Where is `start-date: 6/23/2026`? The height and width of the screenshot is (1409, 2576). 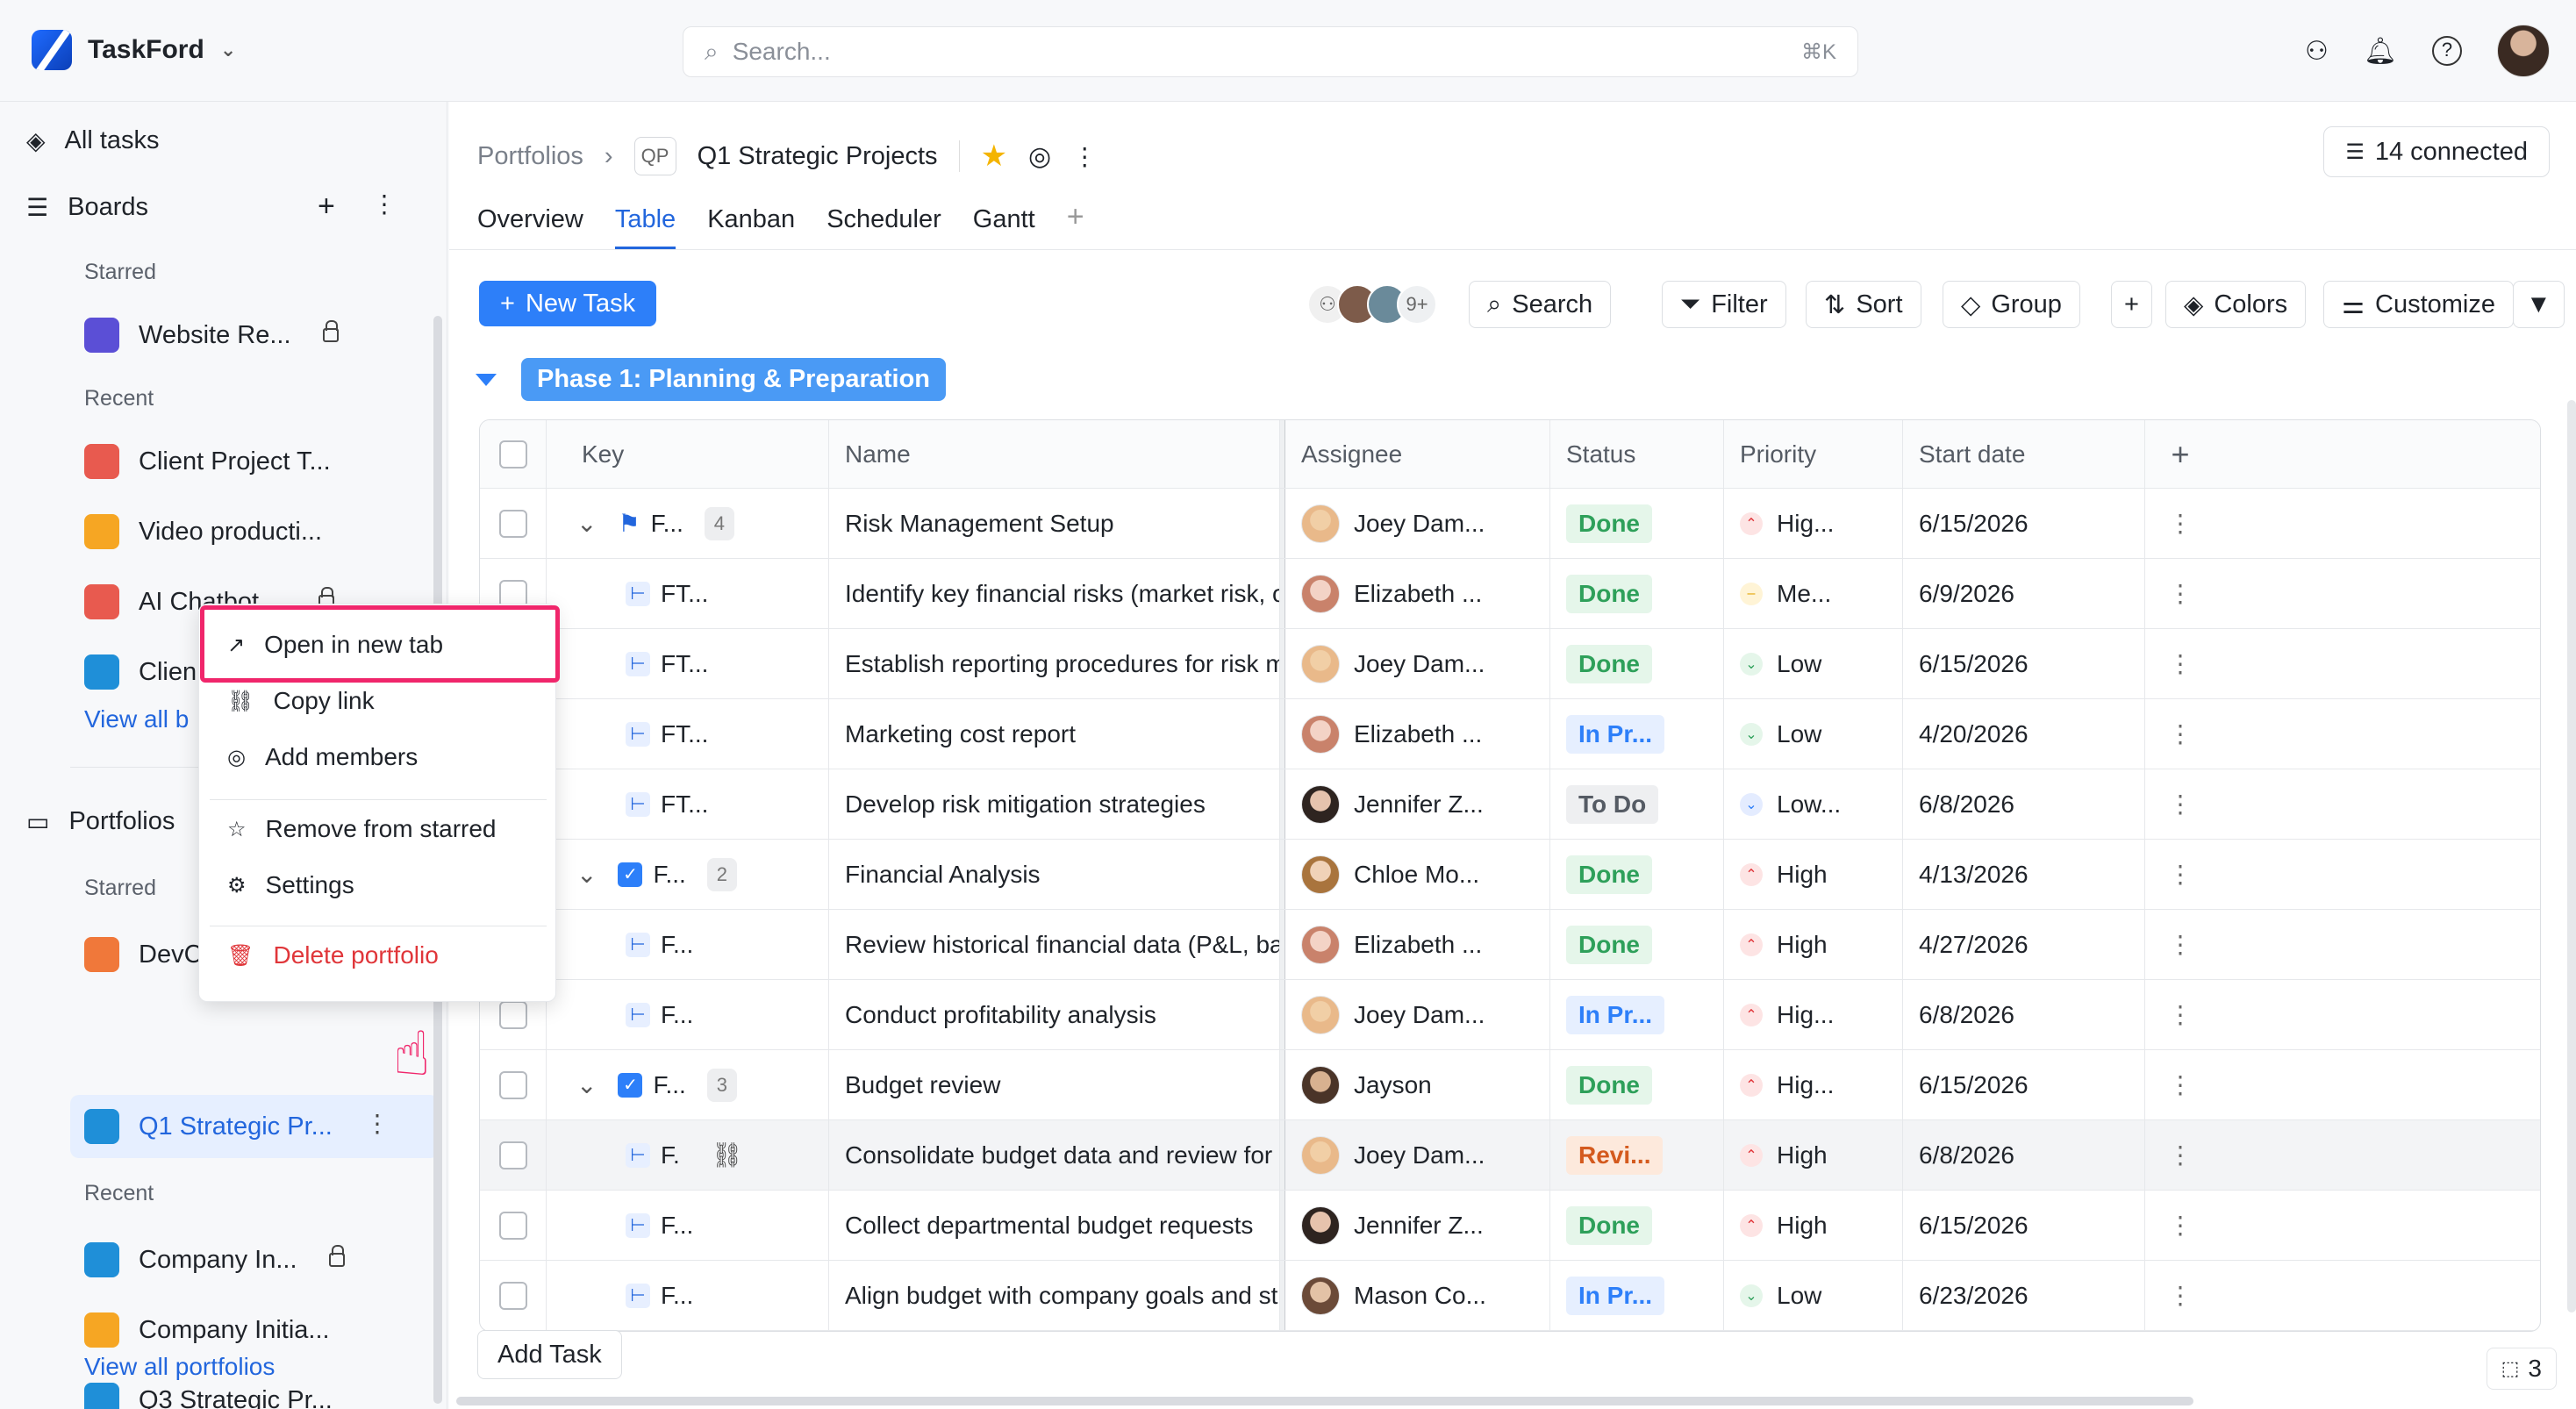 start-date: 6/23/2026 is located at coordinates (1974, 1296).